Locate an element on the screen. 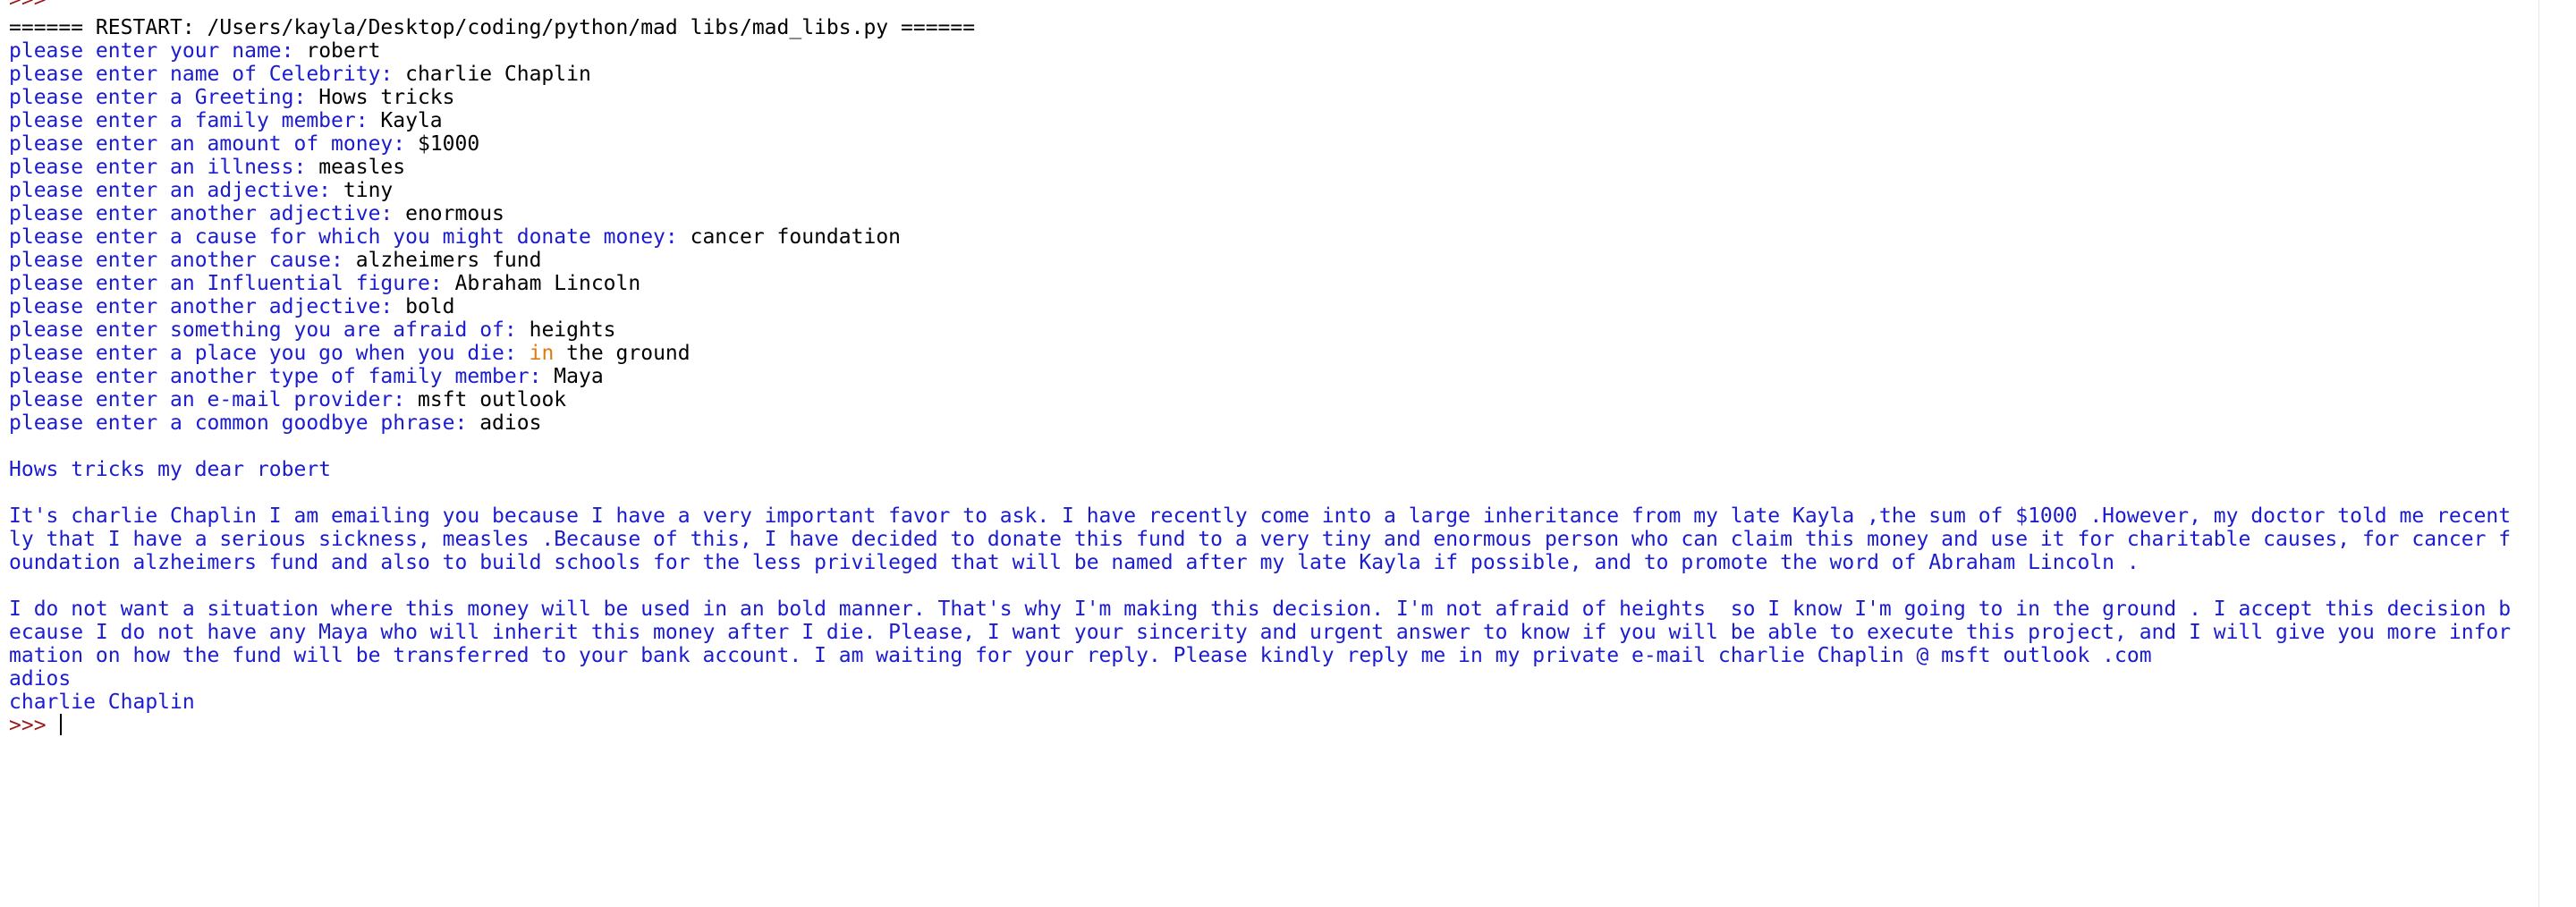 The height and width of the screenshot is (907, 2576). input-prompt: please enter name of Celebrity: is located at coordinates (207, 75).